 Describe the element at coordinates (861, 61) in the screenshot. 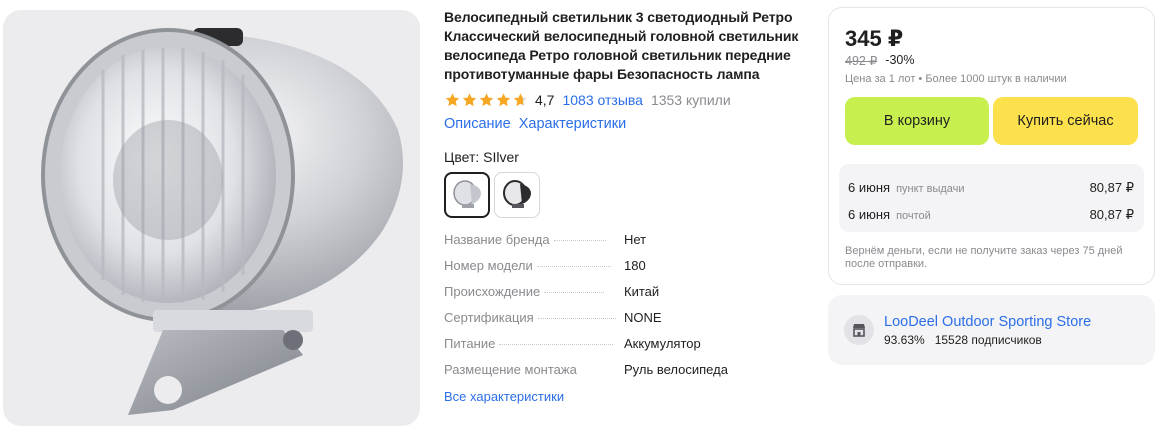

I see `old-price: 492 ₽` at that location.